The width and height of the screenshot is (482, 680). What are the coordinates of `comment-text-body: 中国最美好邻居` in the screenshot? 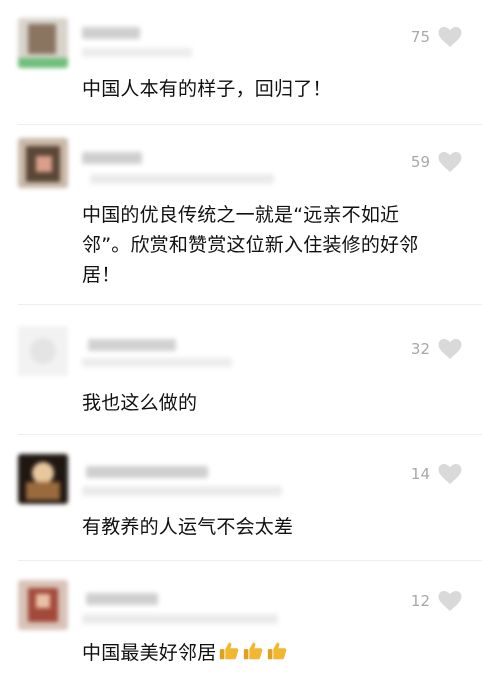 It's located at (149, 653).